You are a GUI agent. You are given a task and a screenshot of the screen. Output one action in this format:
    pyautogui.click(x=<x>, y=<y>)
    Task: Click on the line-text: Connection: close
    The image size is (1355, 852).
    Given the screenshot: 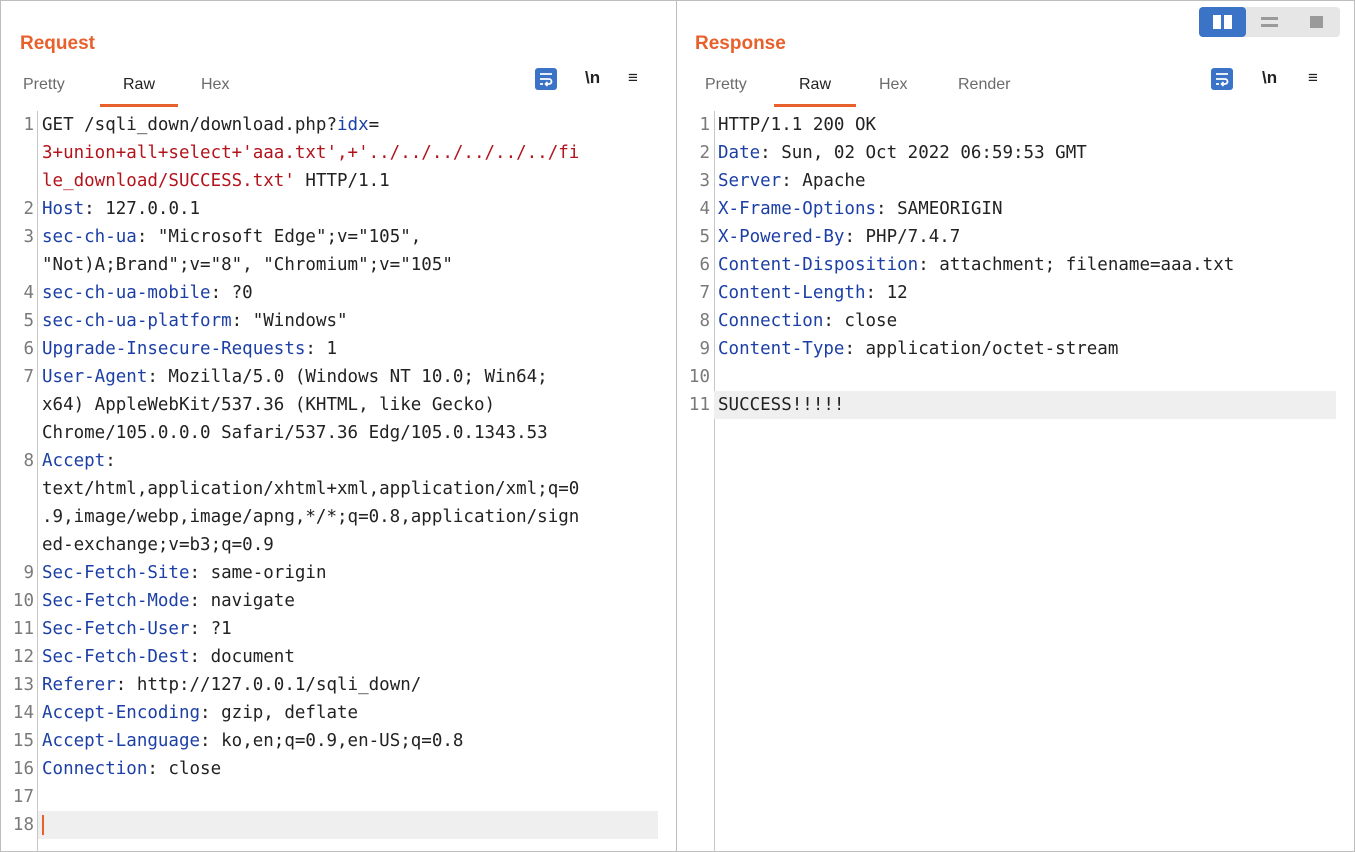 What is the action you would take?
    pyautogui.click(x=131, y=769)
    